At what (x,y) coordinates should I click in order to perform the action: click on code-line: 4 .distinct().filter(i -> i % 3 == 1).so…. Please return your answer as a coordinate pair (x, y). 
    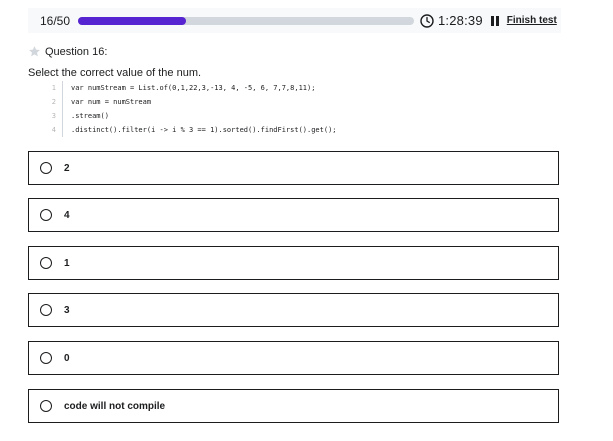
    Looking at the image, I should click on (191, 130).